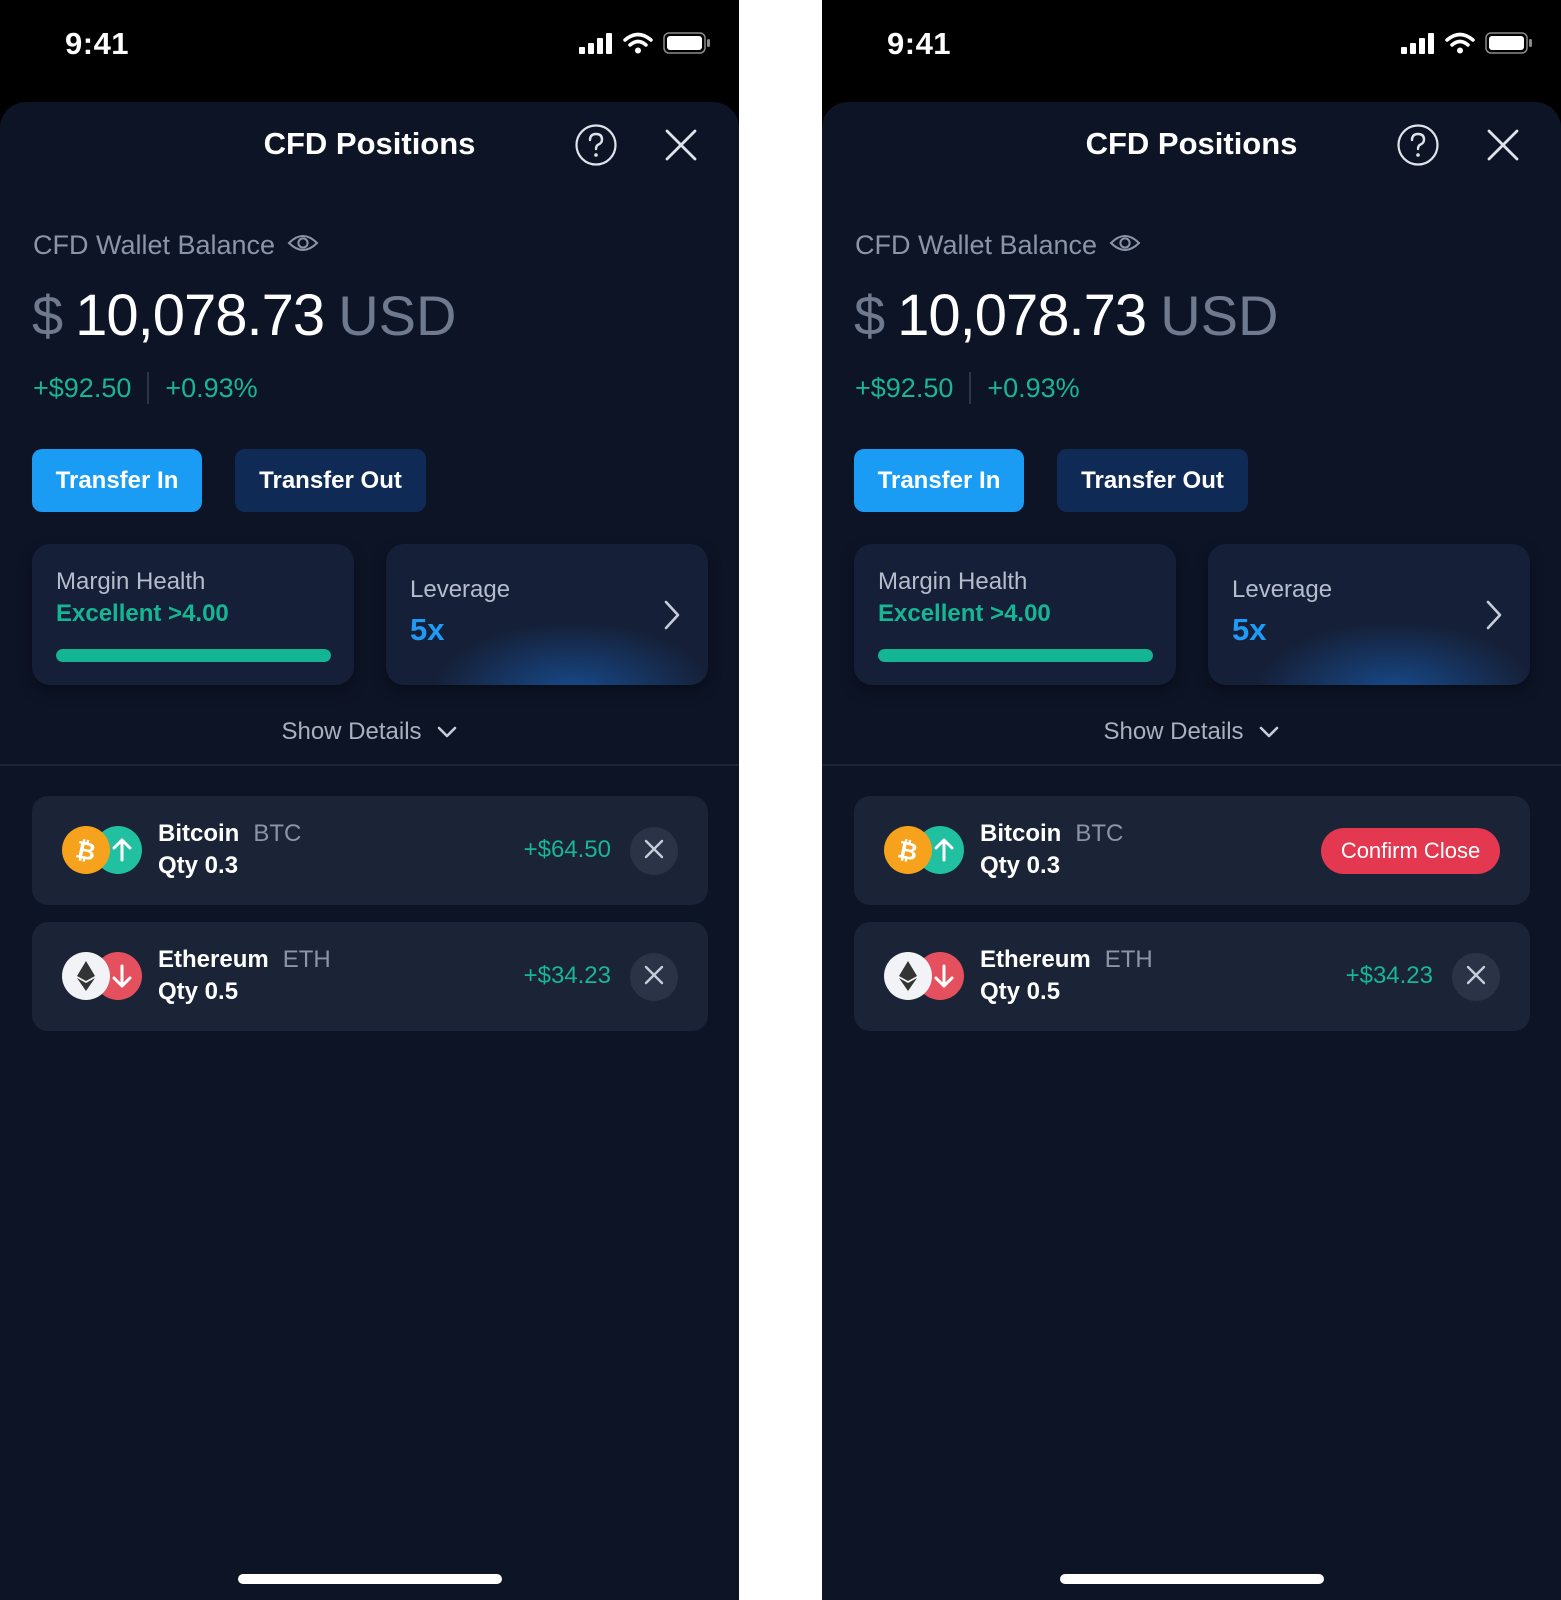  What do you see at coordinates (48, 315) in the screenshot?
I see `balance-currency-symbol: $` at bounding box center [48, 315].